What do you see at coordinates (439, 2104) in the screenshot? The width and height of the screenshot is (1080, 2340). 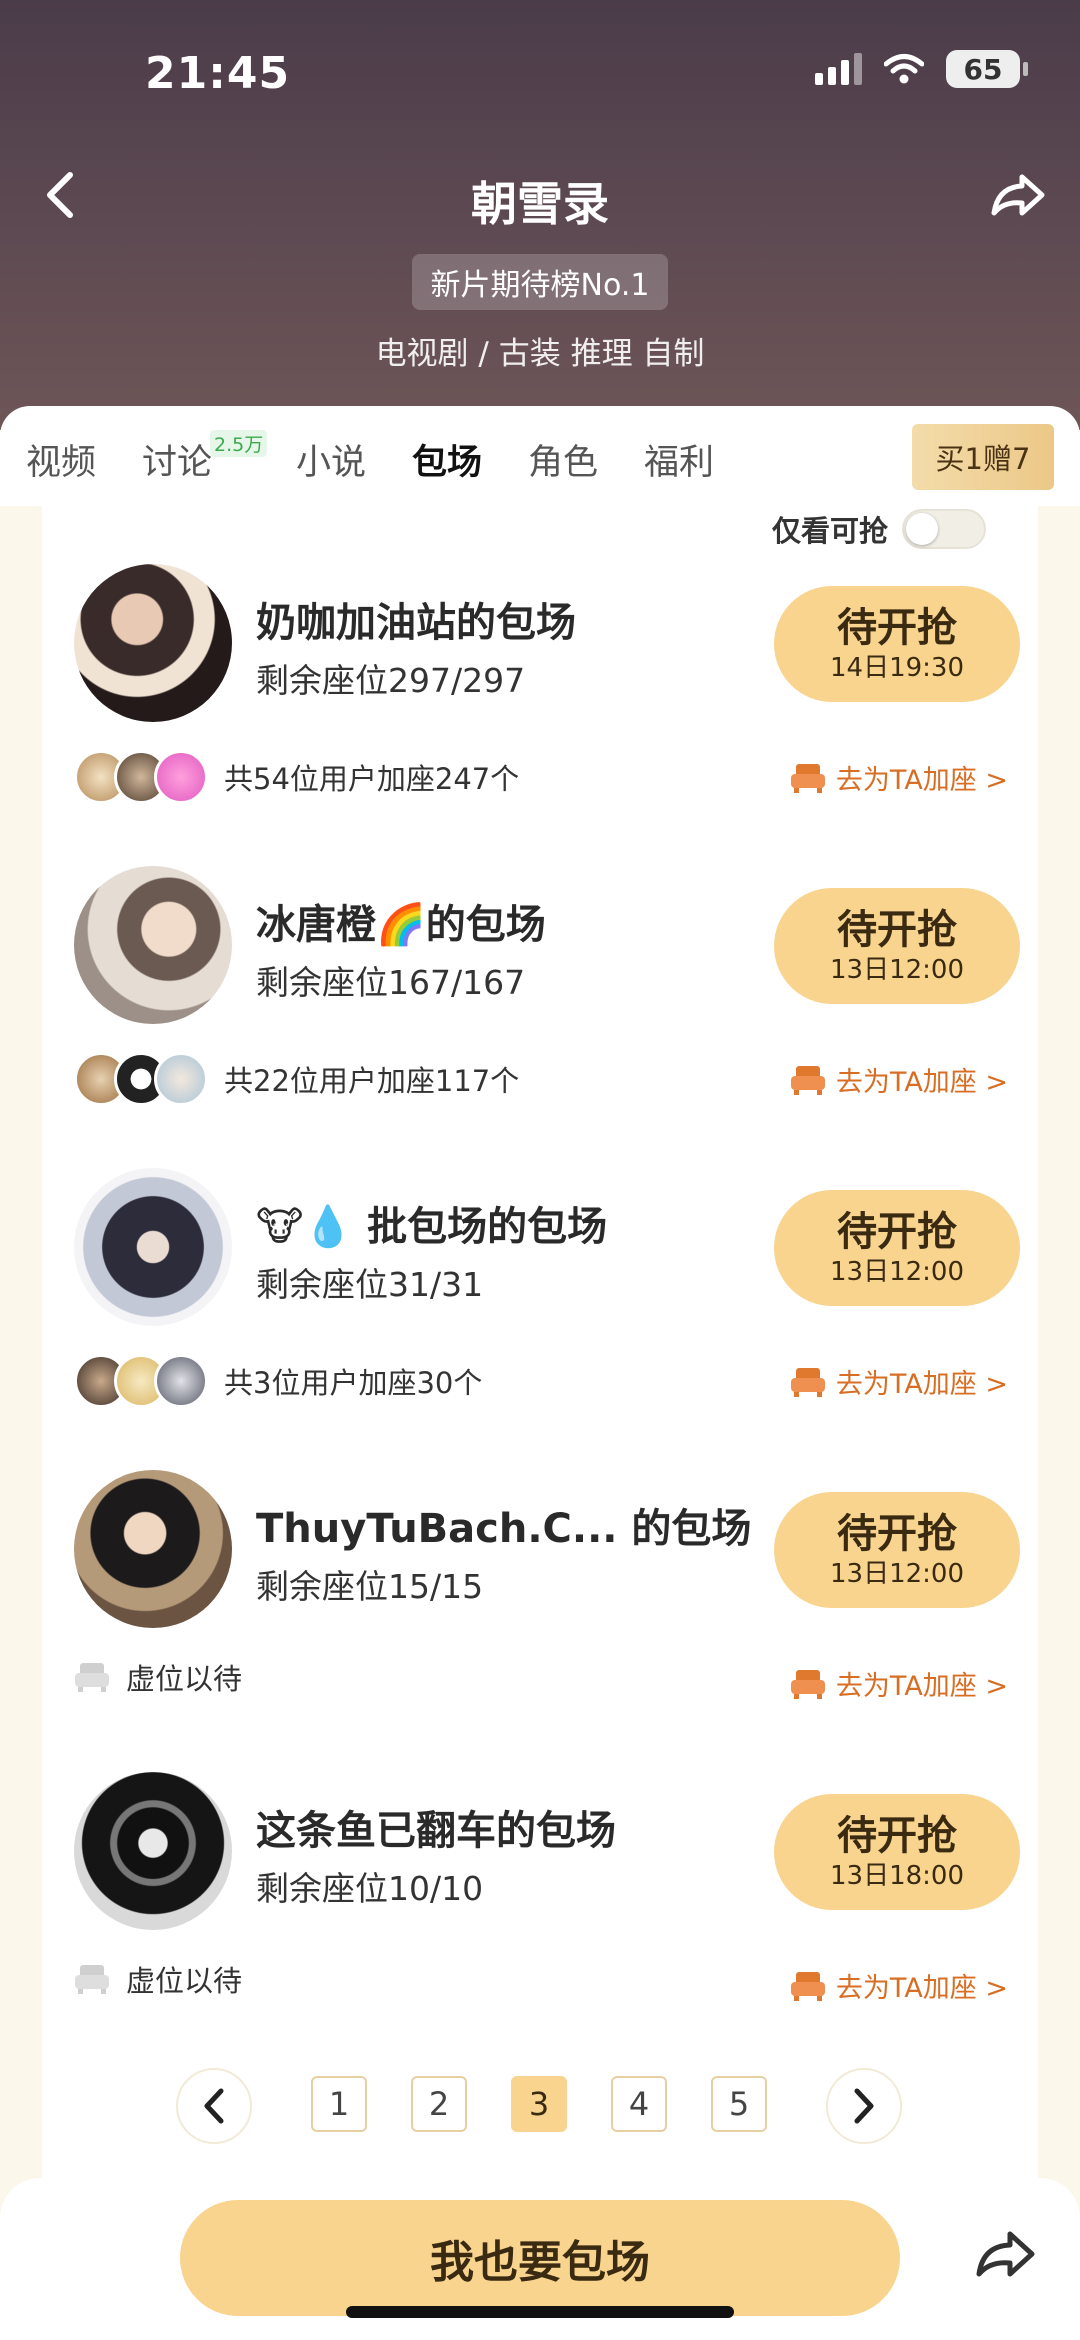 I see `page-number: 2` at bounding box center [439, 2104].